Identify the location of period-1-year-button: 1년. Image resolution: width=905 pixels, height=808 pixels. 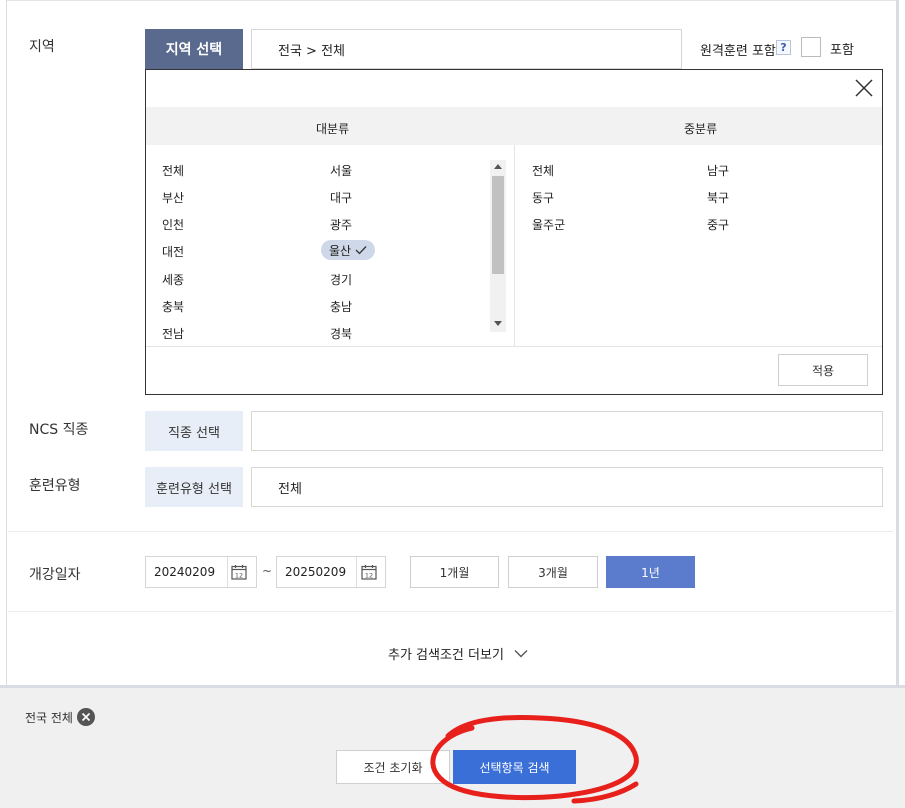
(650, 572).